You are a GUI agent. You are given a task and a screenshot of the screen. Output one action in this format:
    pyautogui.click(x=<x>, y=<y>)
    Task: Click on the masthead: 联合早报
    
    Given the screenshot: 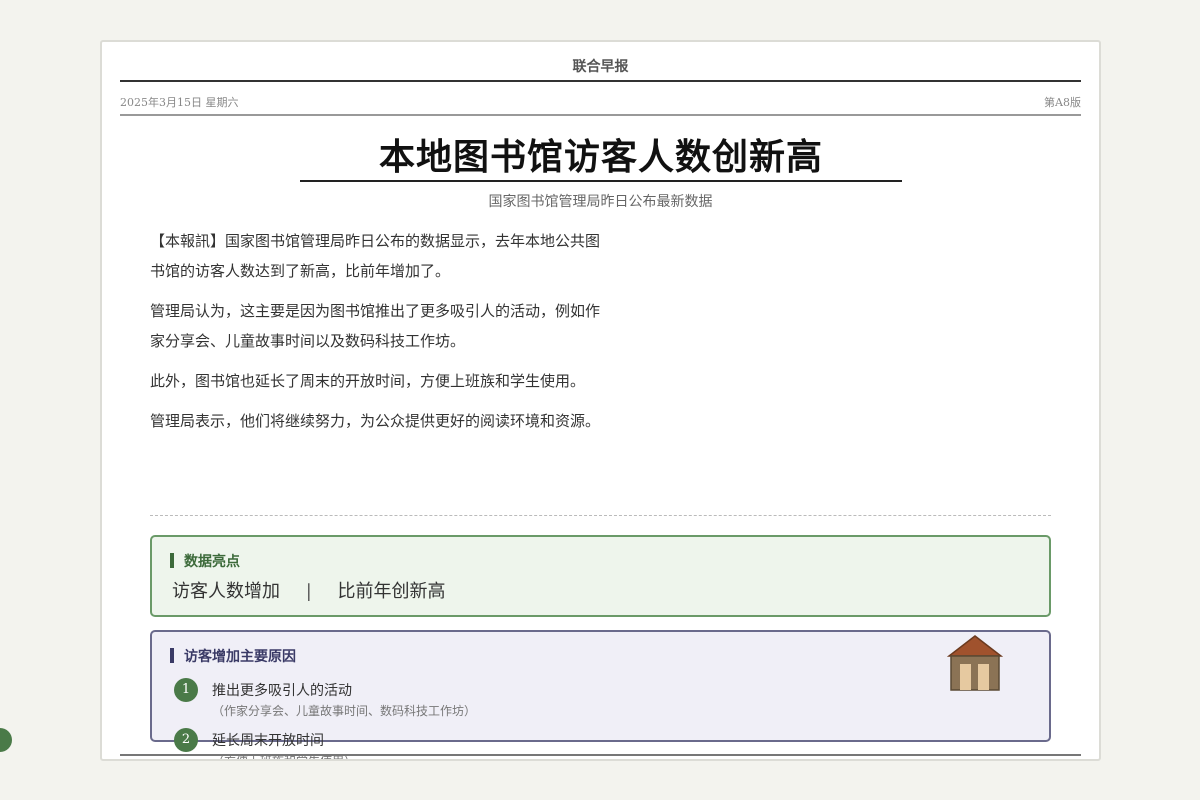 What is the action you would take?
    pyautogui.click(x=600, y=69)
    